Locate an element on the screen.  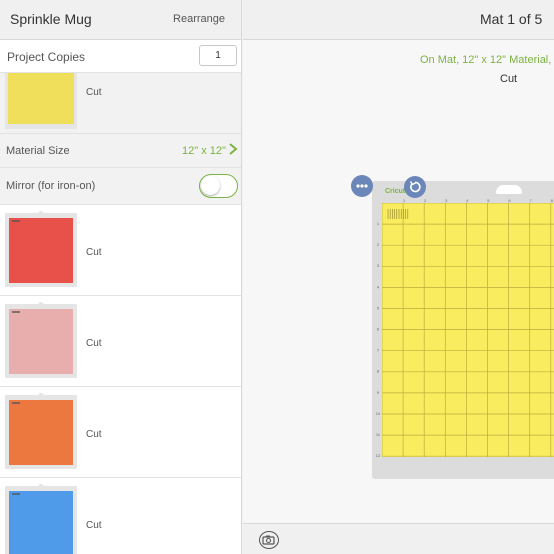
mat-counter: Mat 1 of 5 is located at coordinates (511, 19).